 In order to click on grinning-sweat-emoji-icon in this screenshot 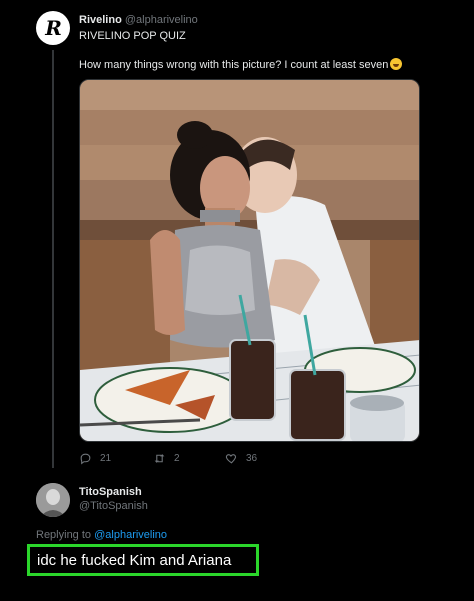, I will do `click(396, 64)`.